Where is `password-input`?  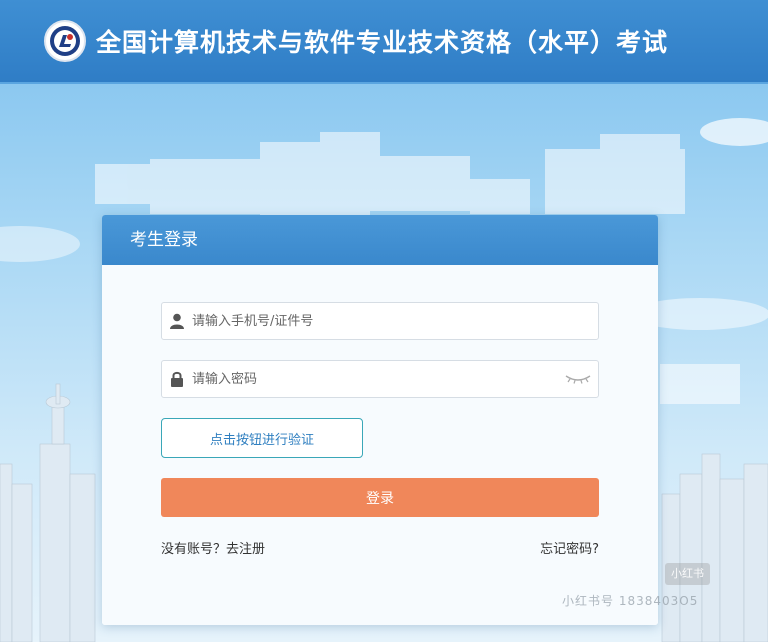
password-input is located at coordinates (375, 379).